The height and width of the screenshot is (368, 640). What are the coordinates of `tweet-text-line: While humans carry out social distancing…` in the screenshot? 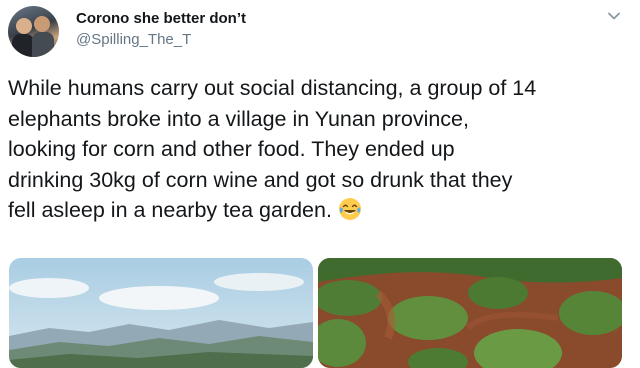 It's located at (272, 88).